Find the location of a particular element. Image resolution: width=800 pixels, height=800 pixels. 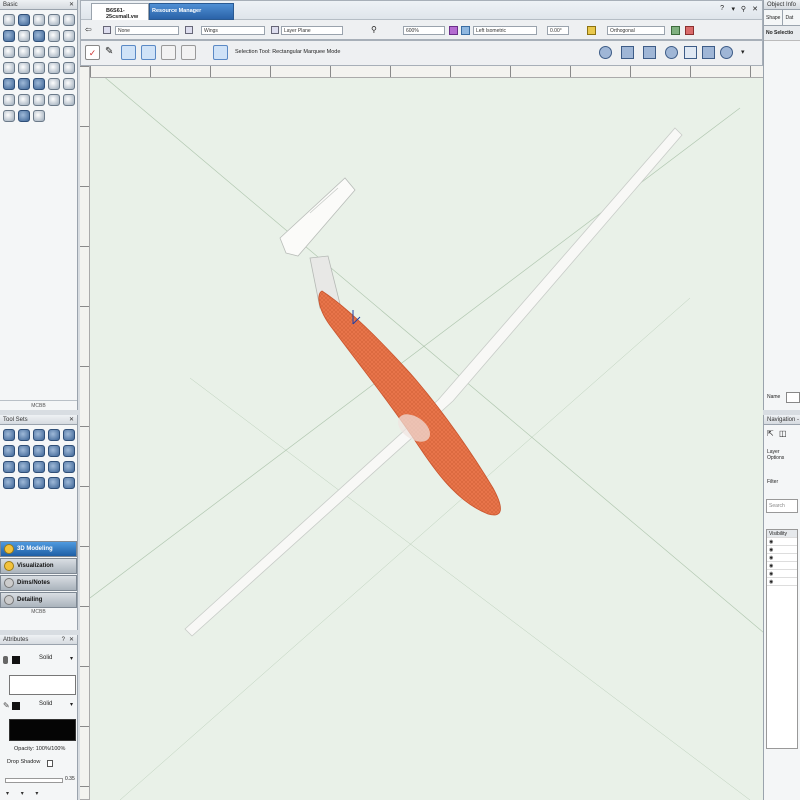

thickness-slider is located at coordinates (34, 780).